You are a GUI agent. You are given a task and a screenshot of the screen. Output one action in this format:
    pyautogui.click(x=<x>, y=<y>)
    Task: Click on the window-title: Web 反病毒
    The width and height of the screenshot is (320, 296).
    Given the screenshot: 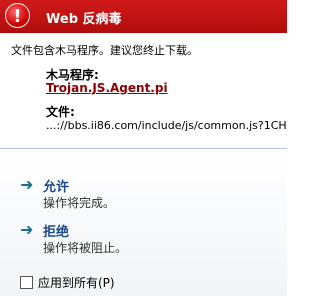 What is the action you would take?
    pyautogui.click(x=84, y=19)
    